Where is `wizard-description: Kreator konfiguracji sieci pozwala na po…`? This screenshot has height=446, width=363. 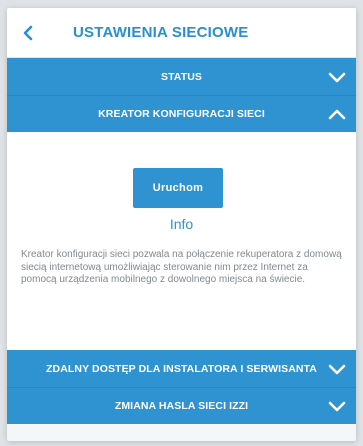 wizard-description: Kreator konfiguracji sieci pozwala na po… is located at coordinates (181, 267).